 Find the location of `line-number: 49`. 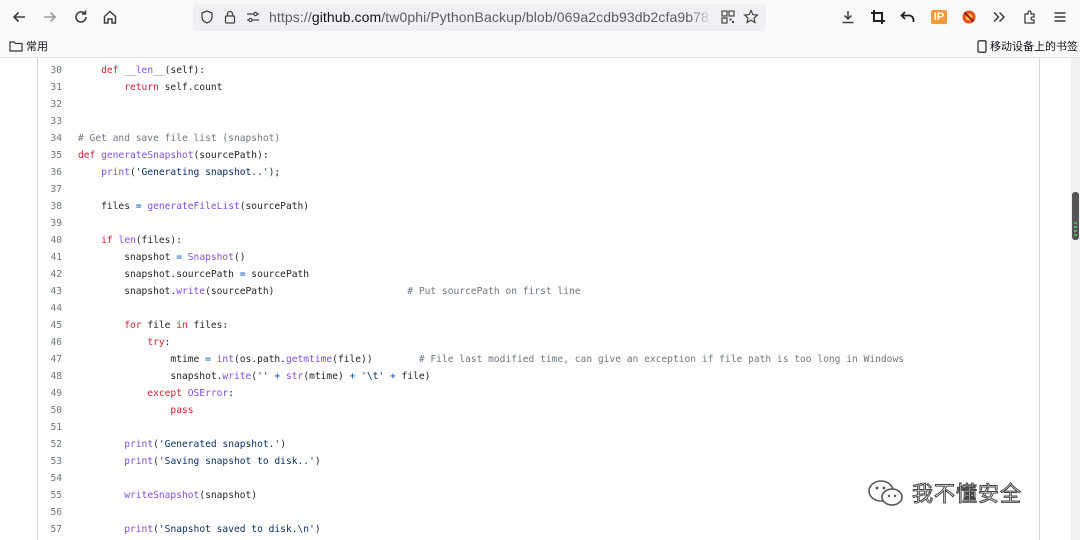

line-number: 49 is located at coordinates (50, 393).